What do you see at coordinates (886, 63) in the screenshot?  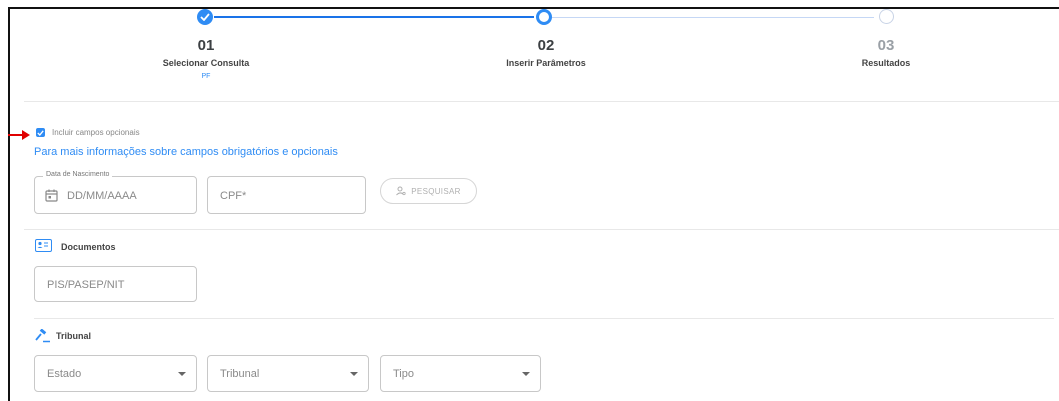 I see `step-3-label: Resultados` at bounding box center [886, 63].